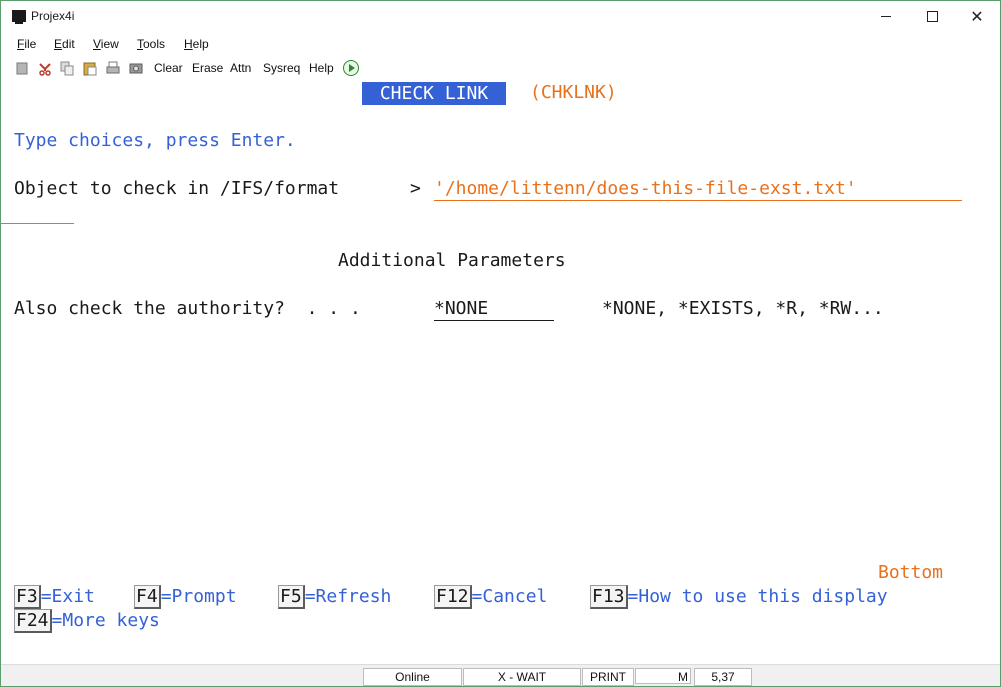 This screenshot has width=1001, height=687. Describe the element at coordinates (240, 68) in the screenshot. I see `attn-button: Attn` at that location.